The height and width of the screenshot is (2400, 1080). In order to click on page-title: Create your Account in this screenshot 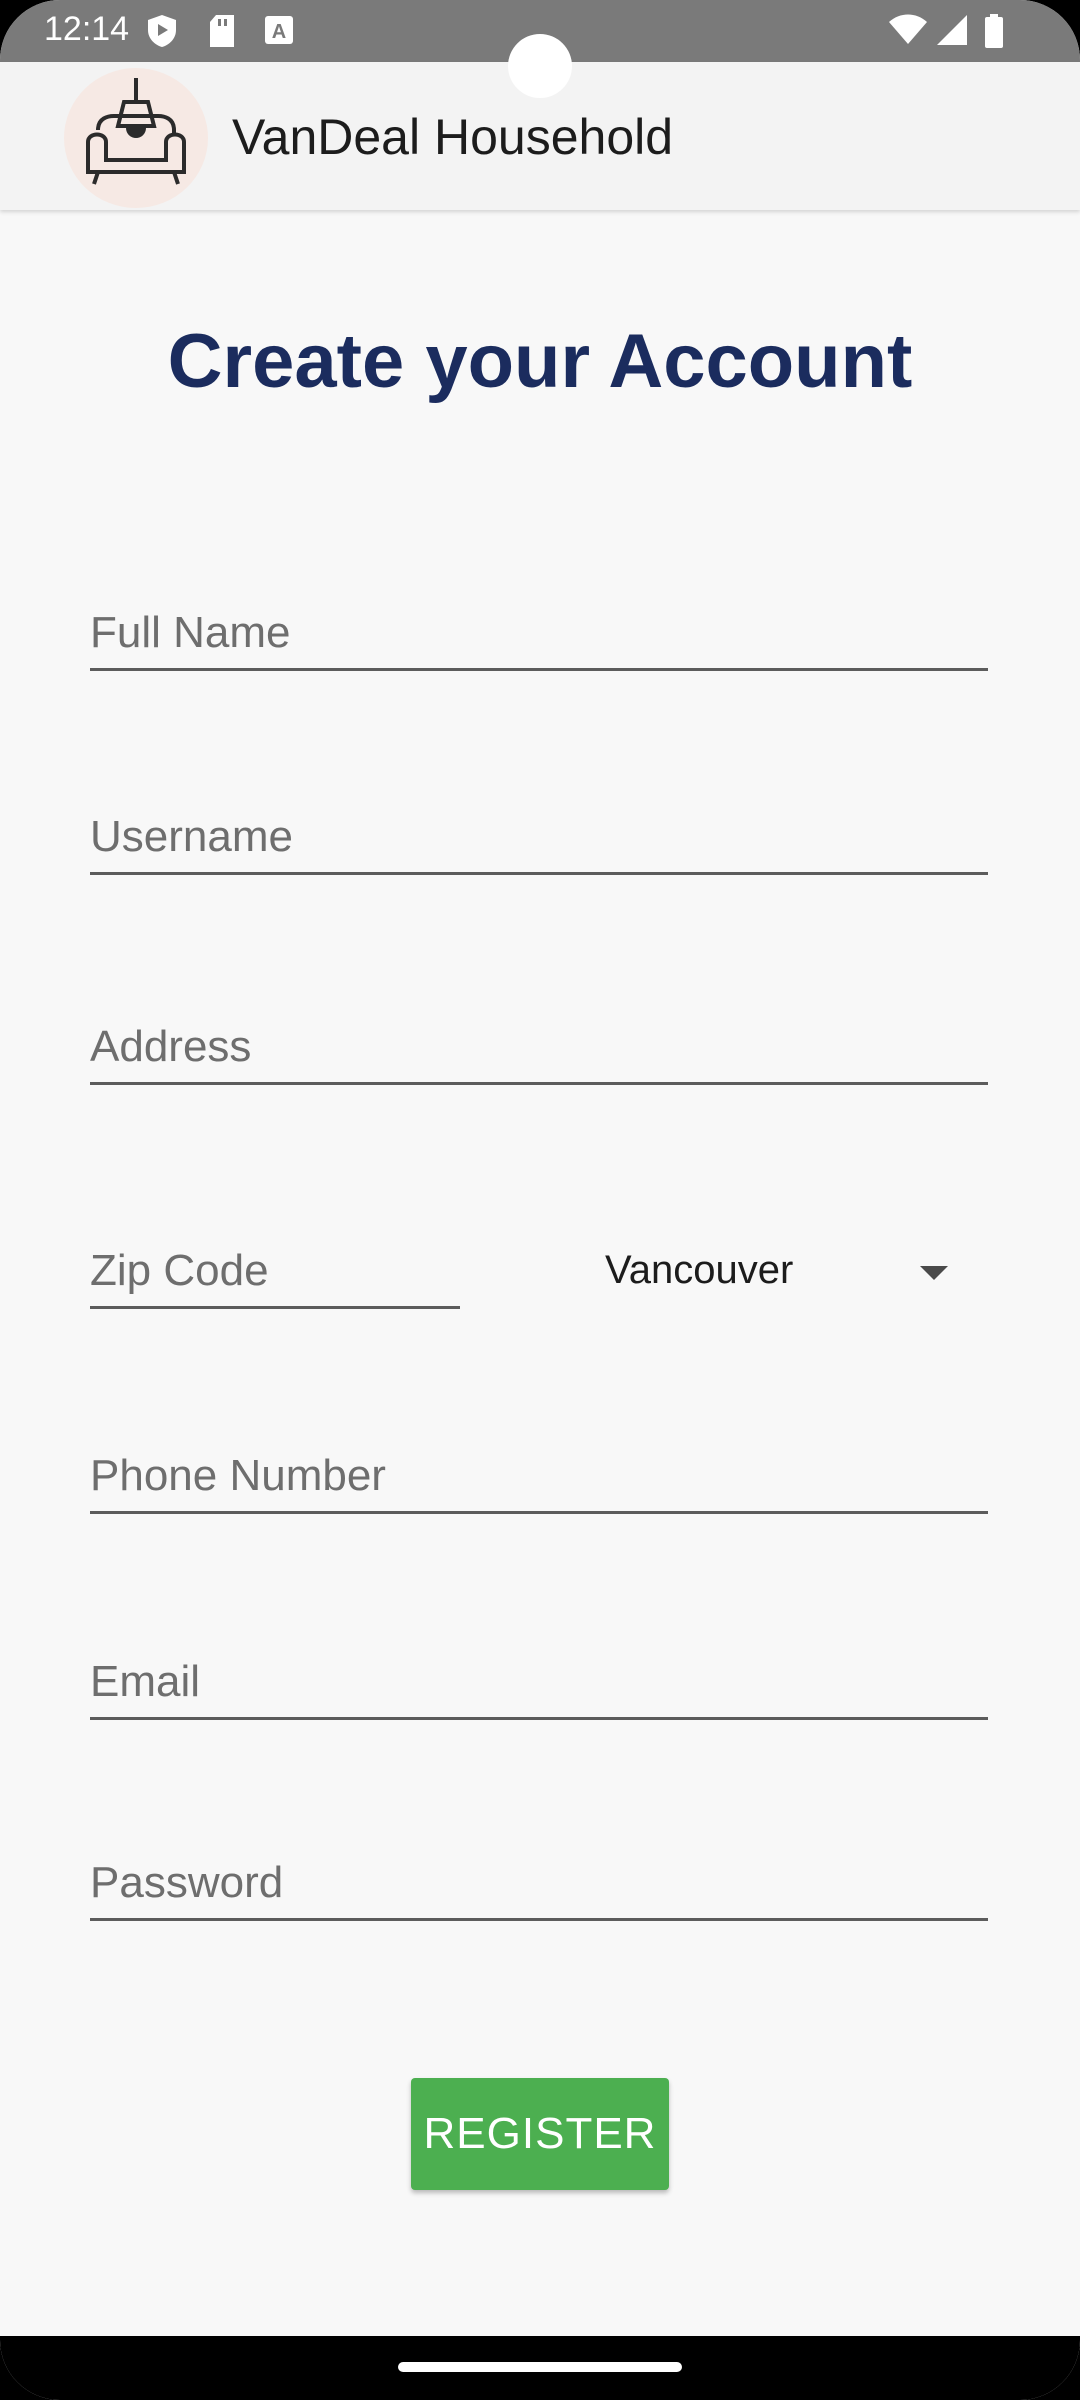, I will do `click(540, 361)`.